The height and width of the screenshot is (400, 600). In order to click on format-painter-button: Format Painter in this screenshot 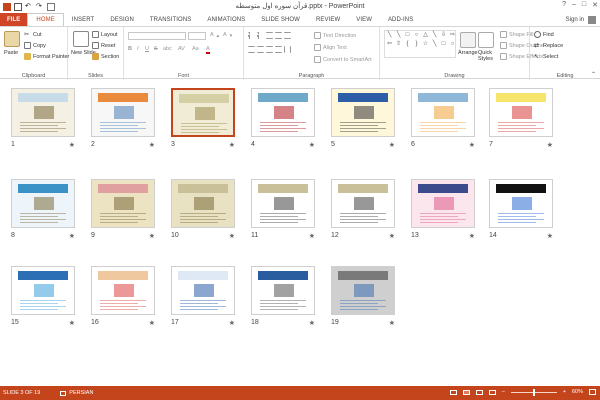, I will do `click(46, 56)`.